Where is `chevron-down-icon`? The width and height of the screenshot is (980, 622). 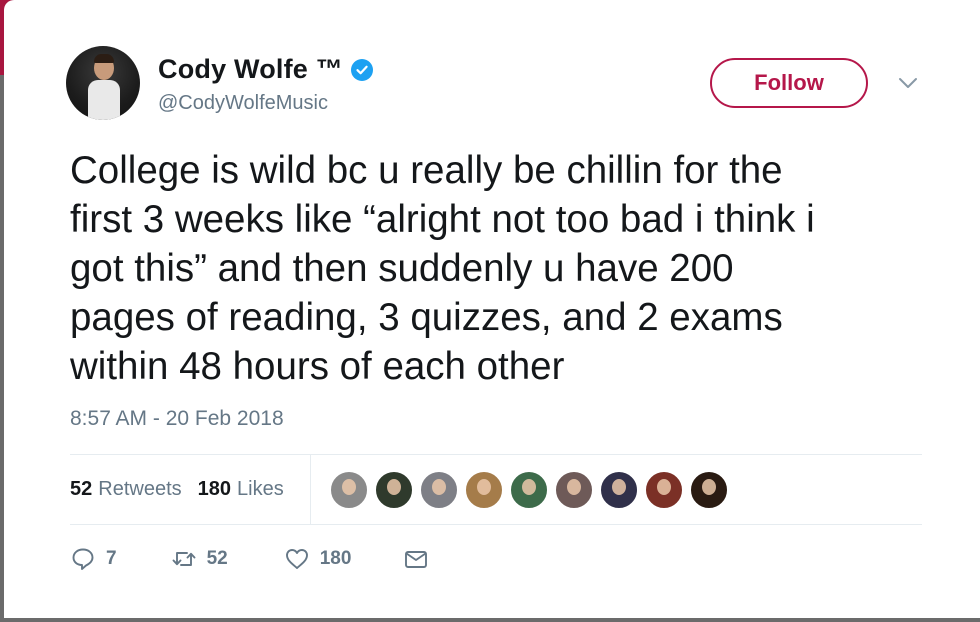
chevron-down-icon is located at coordinates (908, 83).